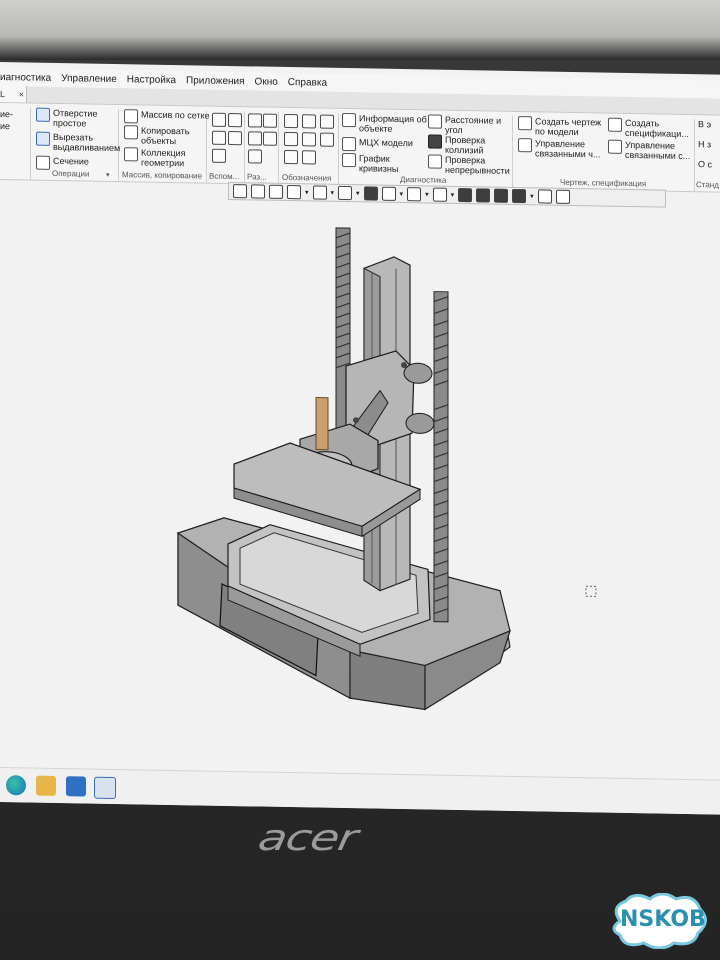 This screenshot has width=720, height=960. What do you see at coordinates (441, 457) in the screenshot?
I see `lead-screw-right` at bounding box center [441, 457].